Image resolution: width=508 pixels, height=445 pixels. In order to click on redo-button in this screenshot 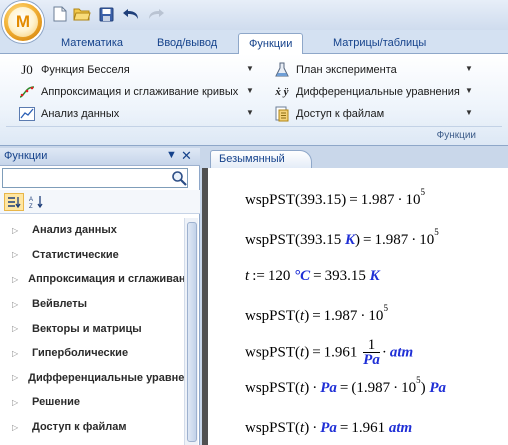, I will do `click(156, 14)`.